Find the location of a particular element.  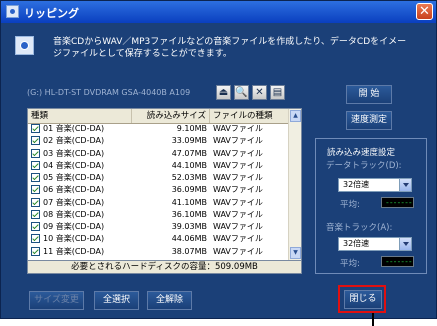

table-row: 02 音楽(CD-DA) 33.09MB WAVファイル is located at coordinates (159, 141).